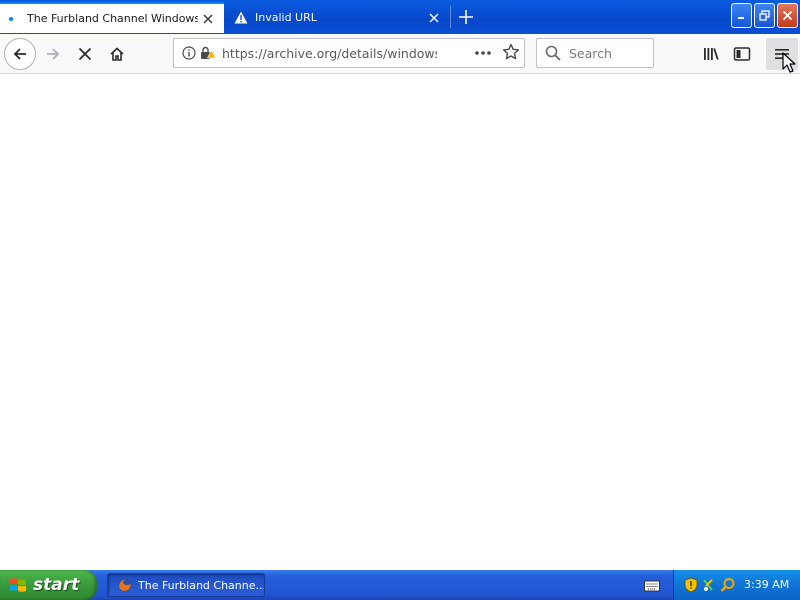 This screenshot has width=800, height=600. What do you see at coordinates (511, 54) in the screenshot?
I see `bookmark-star-icon` at bounding box center [511, 54].